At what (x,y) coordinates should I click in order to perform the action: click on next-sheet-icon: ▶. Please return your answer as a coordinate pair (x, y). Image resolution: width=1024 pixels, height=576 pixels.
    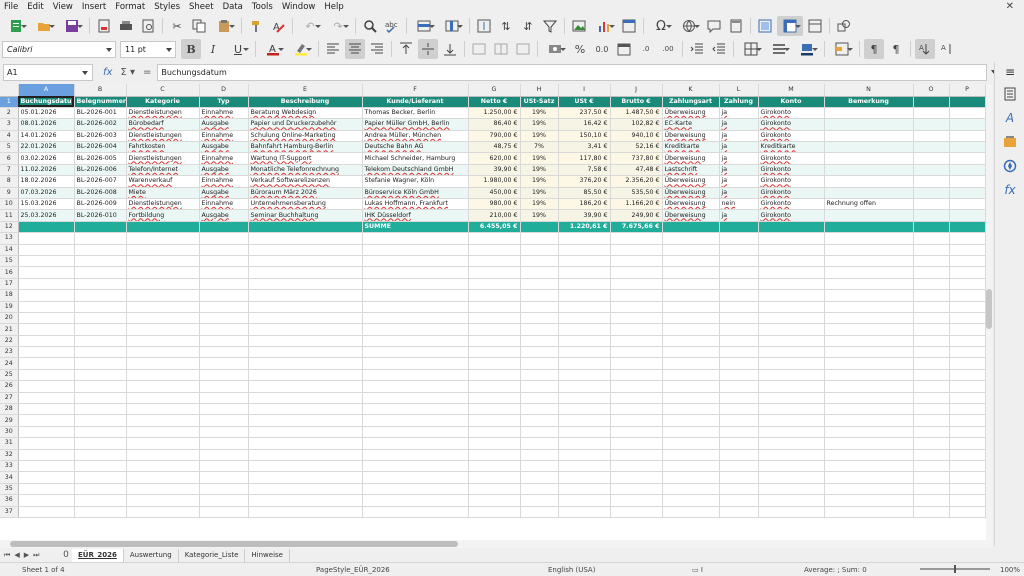
    Looking at the image, I should click on (26, 555).